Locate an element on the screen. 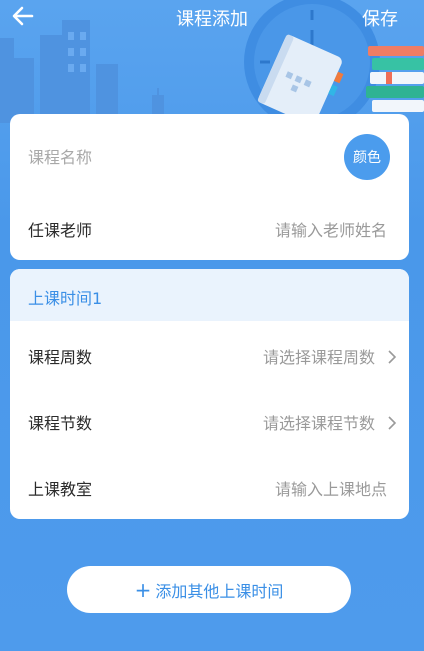  page-title: 课程添加 is located at coordinates (212, 19).